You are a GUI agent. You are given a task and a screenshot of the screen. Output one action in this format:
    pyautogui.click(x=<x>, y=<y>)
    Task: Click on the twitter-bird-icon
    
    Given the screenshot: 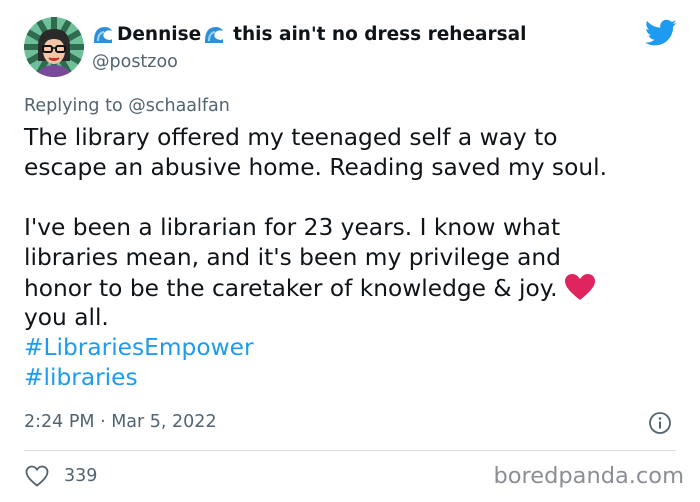 What is the action you would take?
    pyautogui.click(x=661, y=33)
    